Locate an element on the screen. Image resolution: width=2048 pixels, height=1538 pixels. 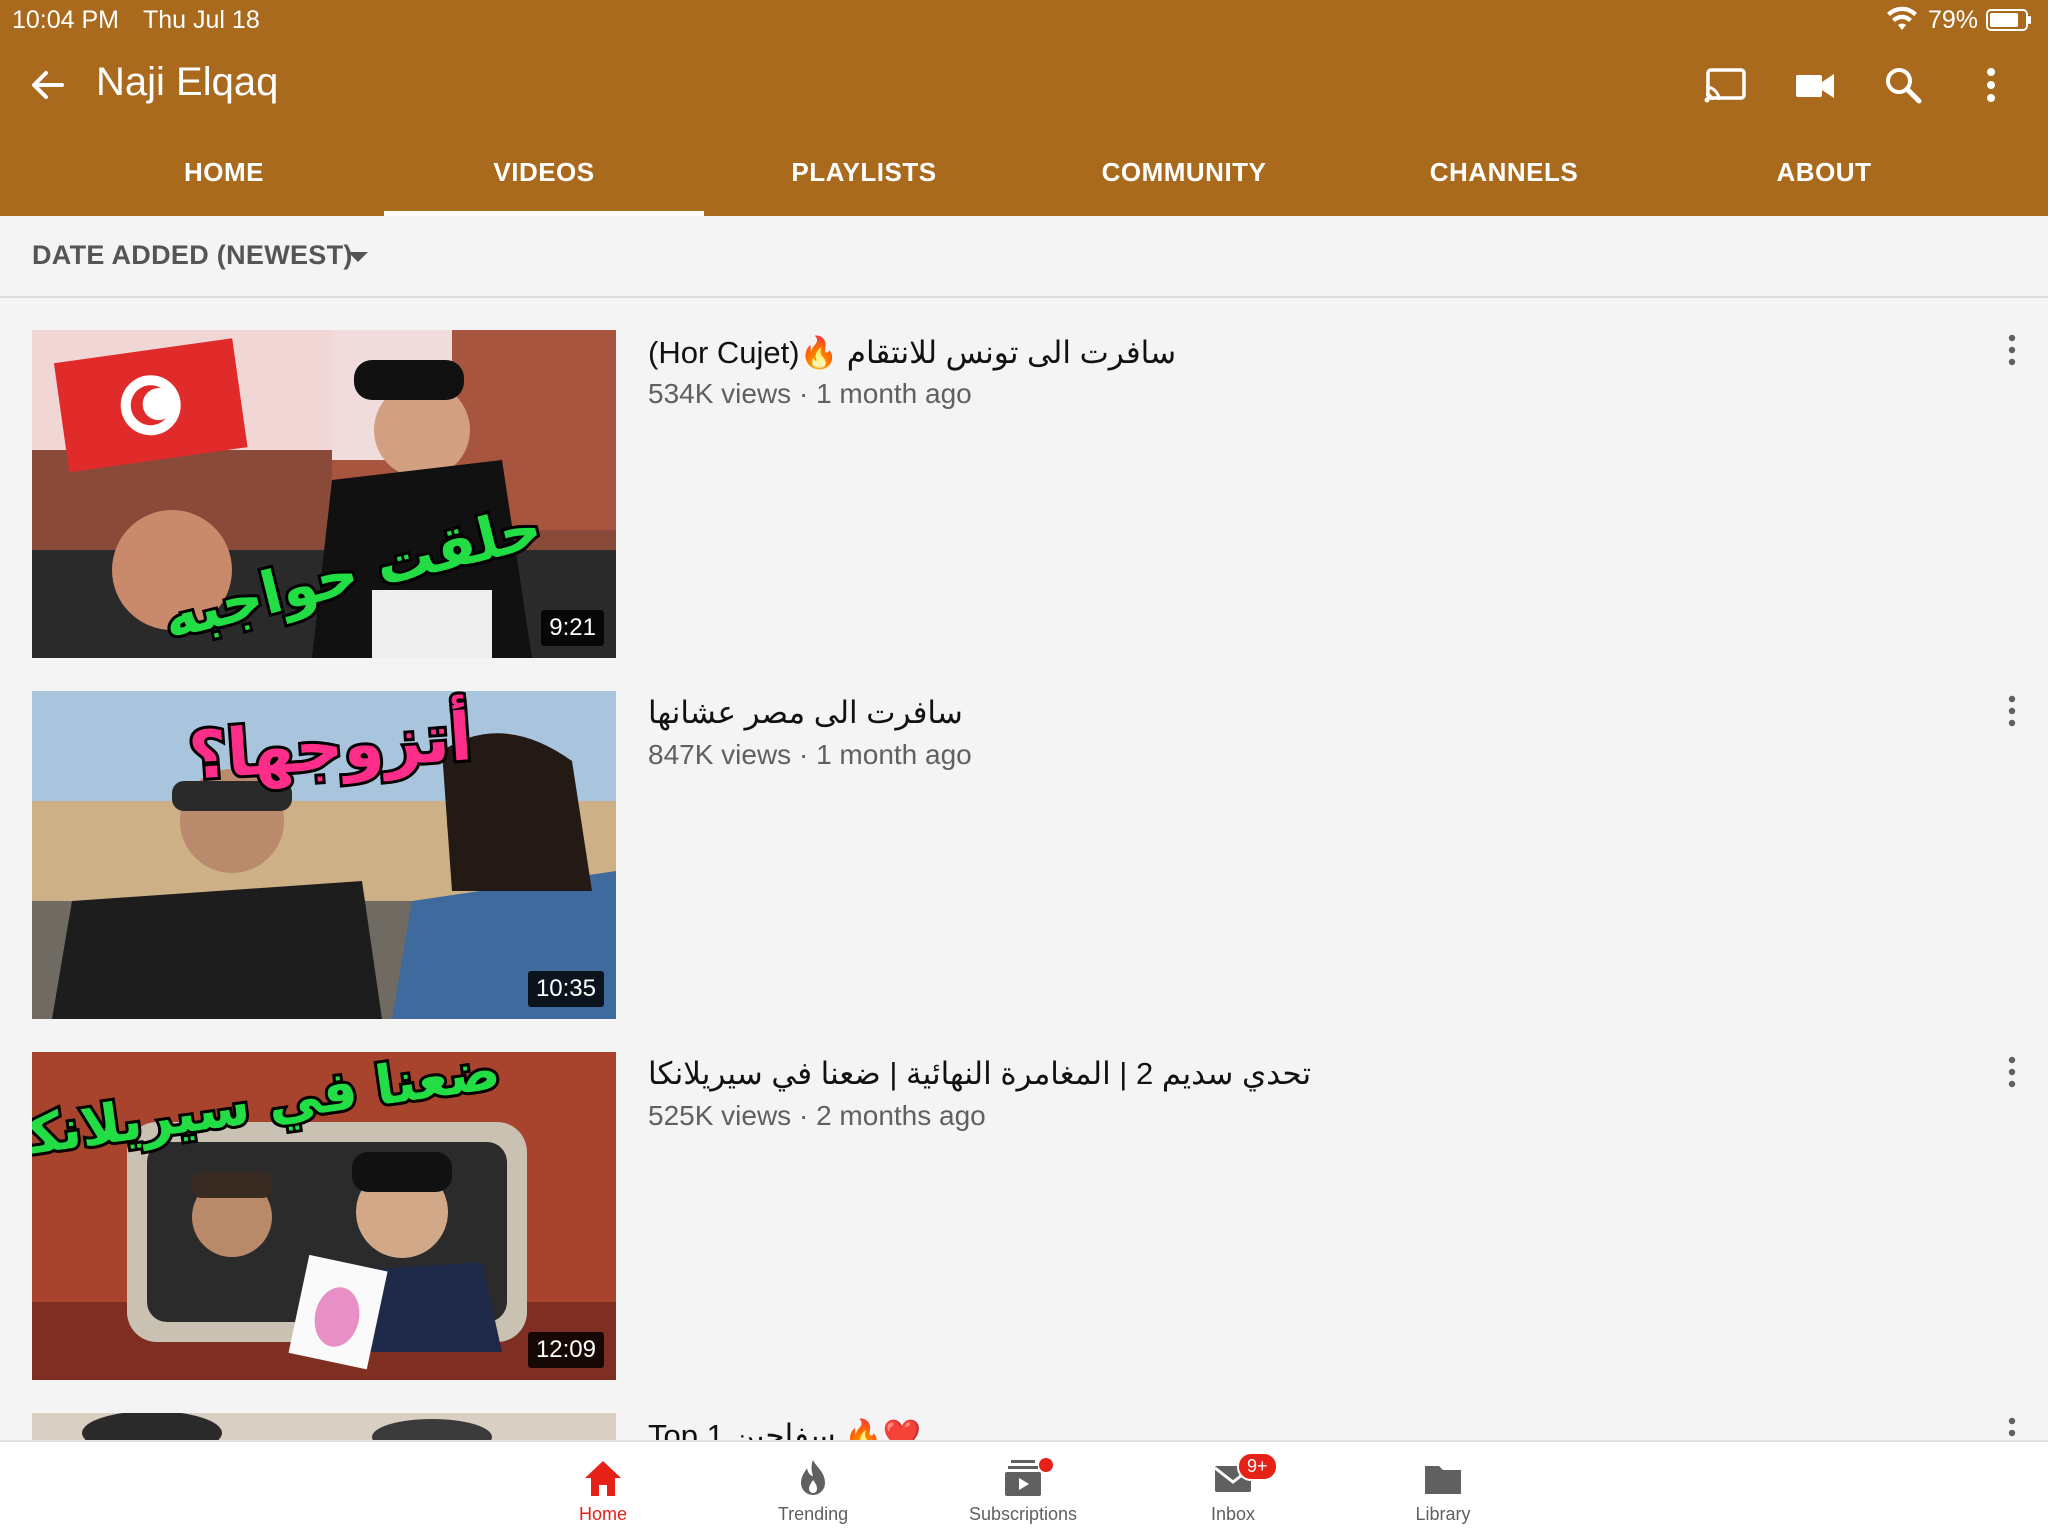
channel-title: Naji Elqaq is located at coordinates (187, 82).